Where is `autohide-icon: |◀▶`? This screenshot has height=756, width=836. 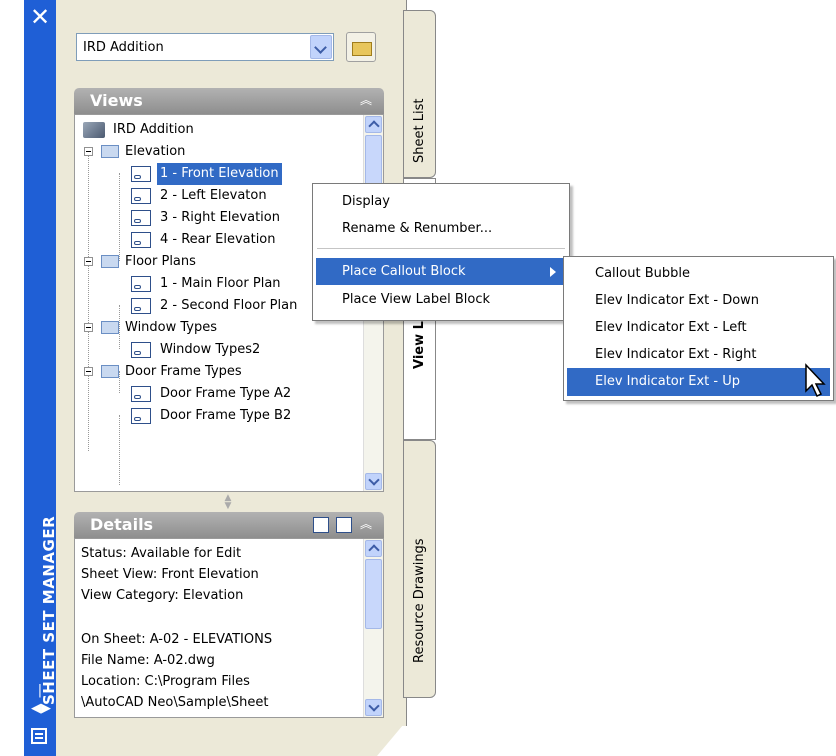
autohide-icon: |◀▶ is located at coordinates (41, 699).